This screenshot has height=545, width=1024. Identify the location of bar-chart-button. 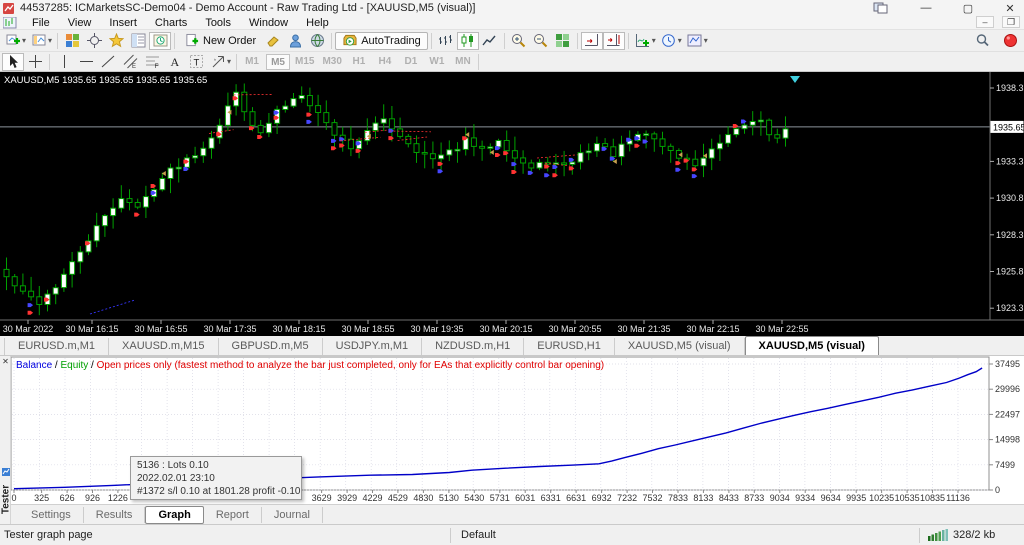
(446, 41).